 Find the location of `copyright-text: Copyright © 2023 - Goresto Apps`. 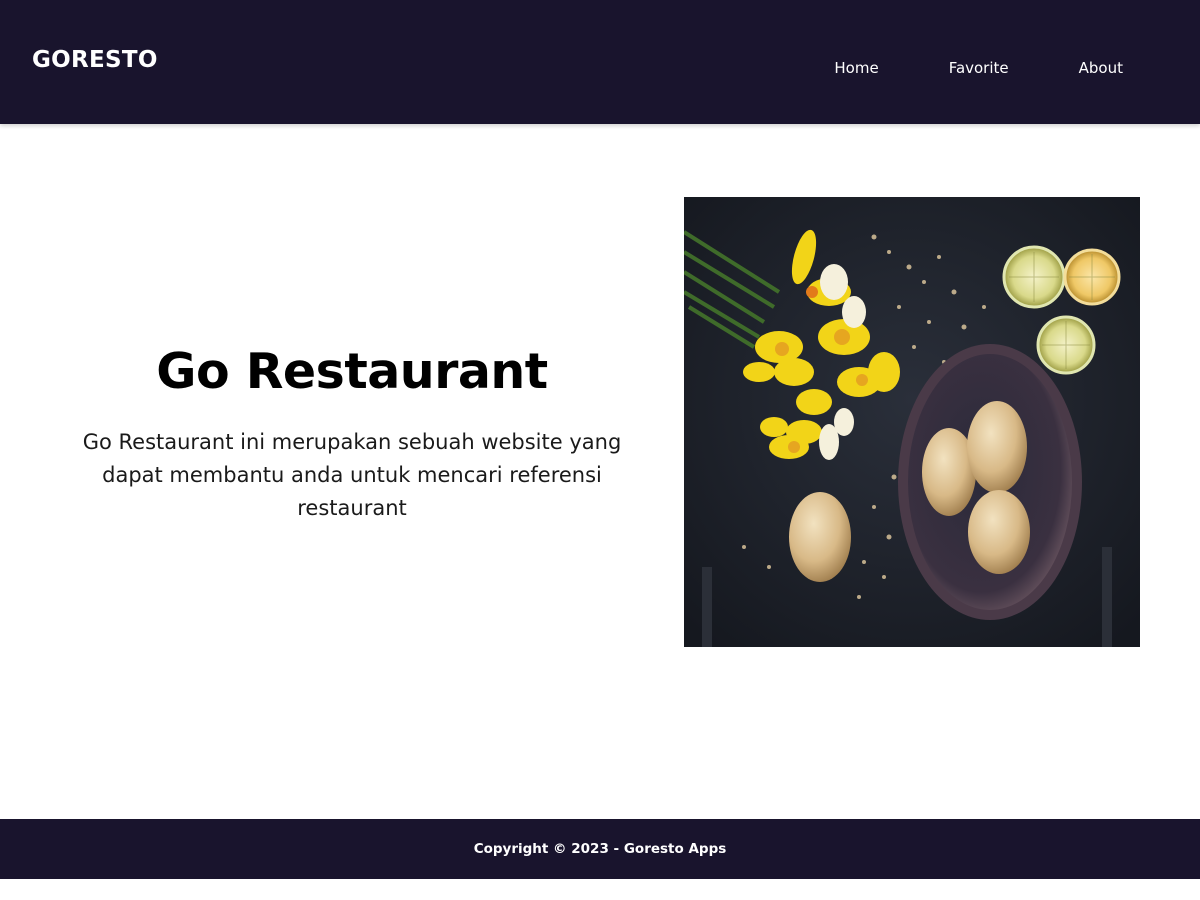

copyright-text: Copyright © 2023 - Goresto Apps is located at coordinates (600, 849).